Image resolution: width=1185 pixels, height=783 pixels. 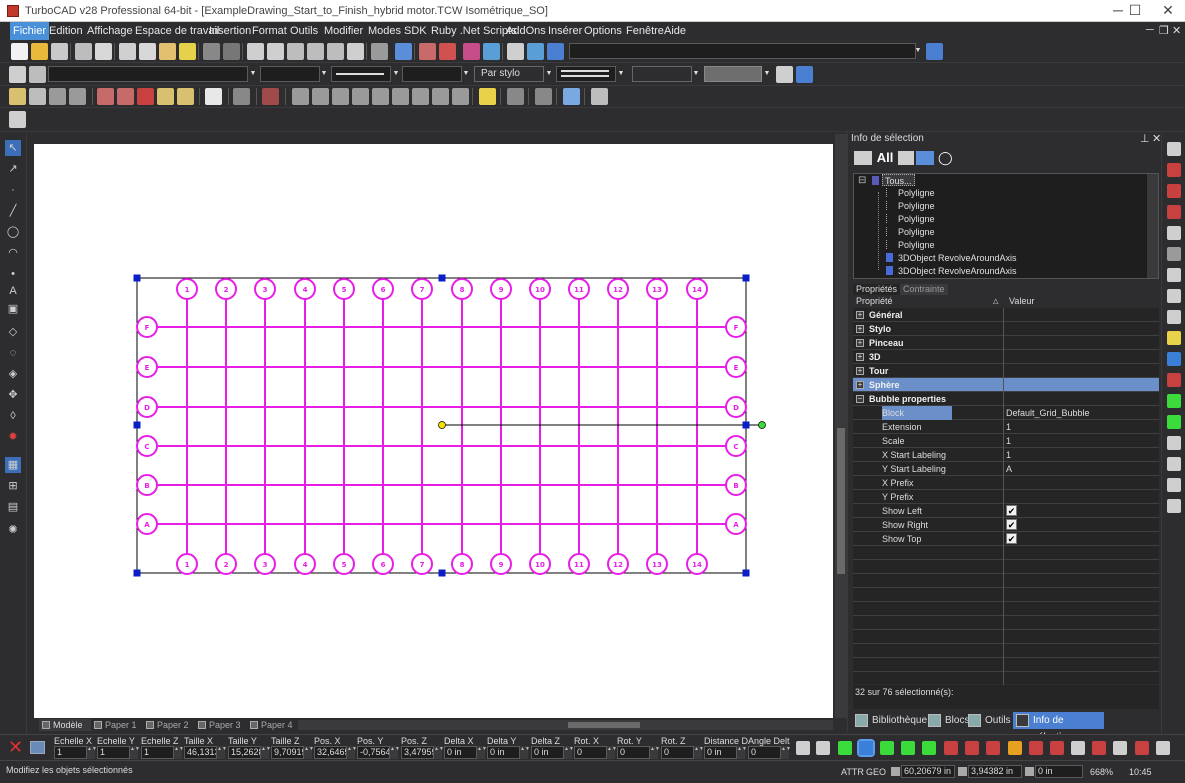 What do you see at coordinates (1006, 413) in the screenshot?
I see `property-row: Block Default_Grid_Bubble` at bounding box center [1006, 413].